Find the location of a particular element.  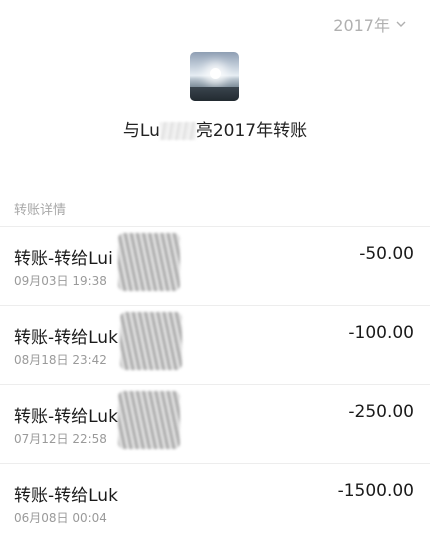

transaction-row: 转账-转给Lui 09月03日 19:38 -50.00 is located at coordinates (215, 265).